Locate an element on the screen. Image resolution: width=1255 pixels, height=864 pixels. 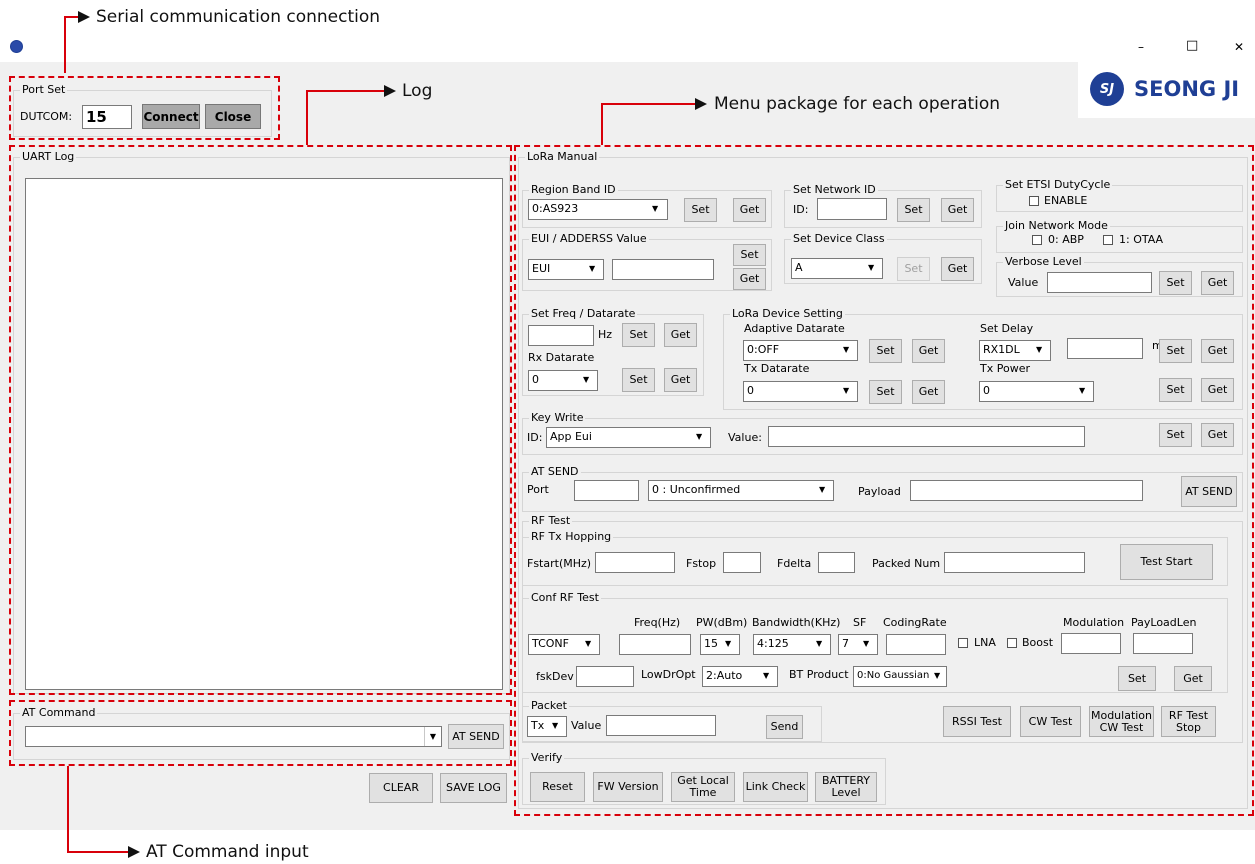
app-logo-icon is located at coordinates (16, 46).